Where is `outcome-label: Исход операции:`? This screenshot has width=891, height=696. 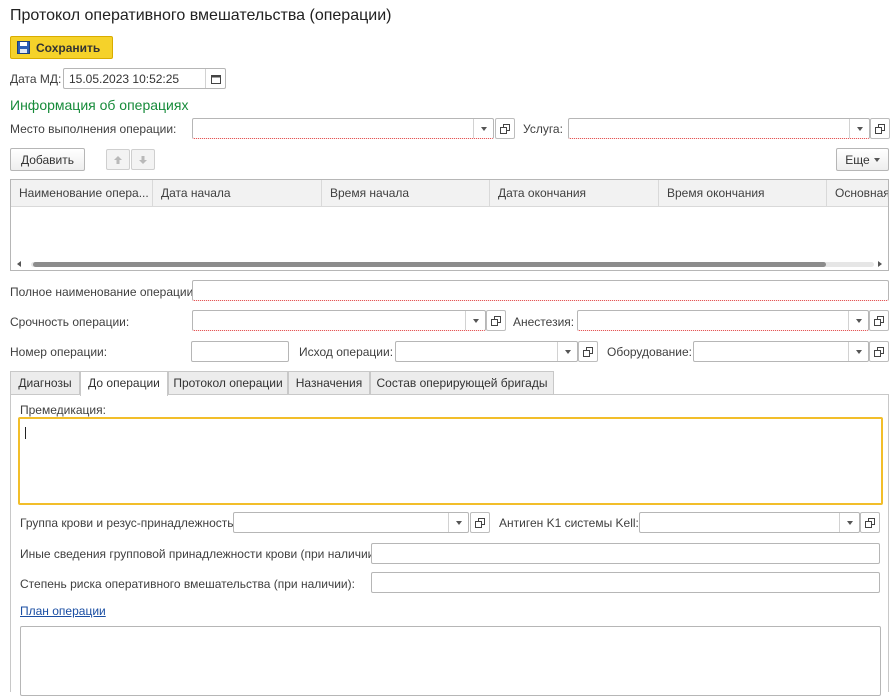 outcome-label: Исход операции: is located at coordinates (346, 352).